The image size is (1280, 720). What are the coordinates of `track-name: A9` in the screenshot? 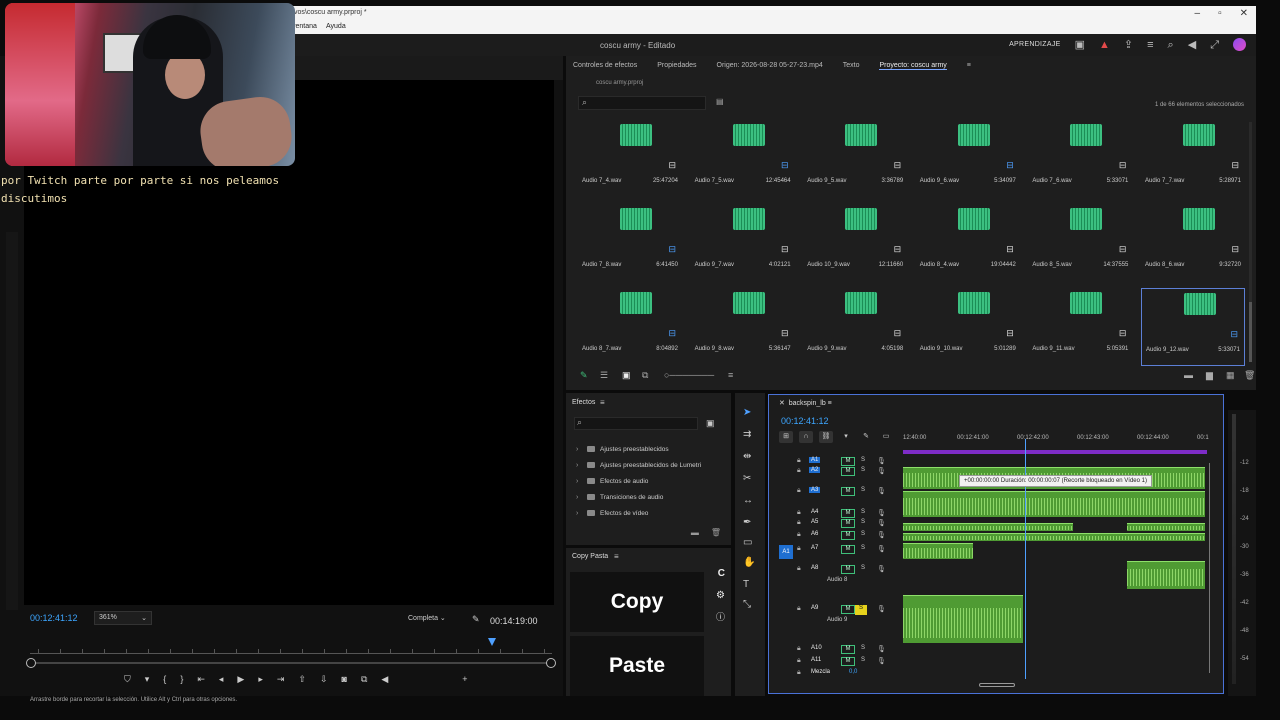 It's located at (814, 608).